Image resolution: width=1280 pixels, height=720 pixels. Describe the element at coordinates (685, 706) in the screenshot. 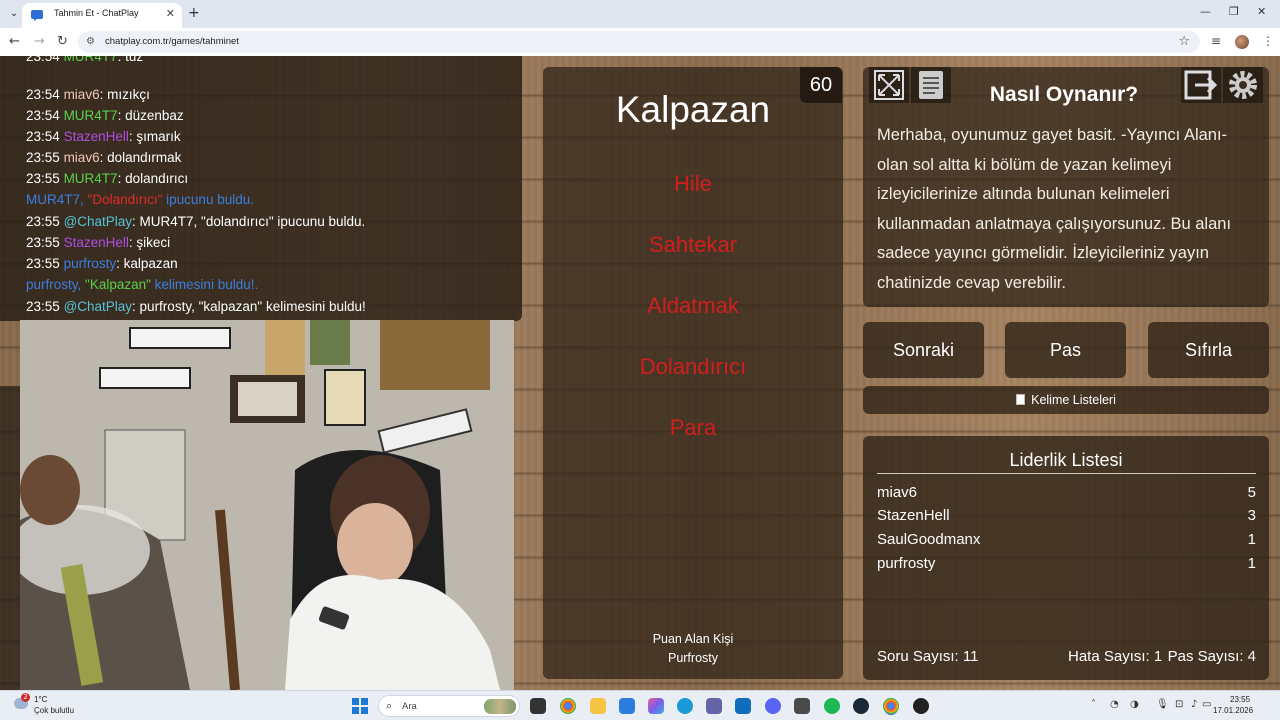

I see `edge-icon` at that location.